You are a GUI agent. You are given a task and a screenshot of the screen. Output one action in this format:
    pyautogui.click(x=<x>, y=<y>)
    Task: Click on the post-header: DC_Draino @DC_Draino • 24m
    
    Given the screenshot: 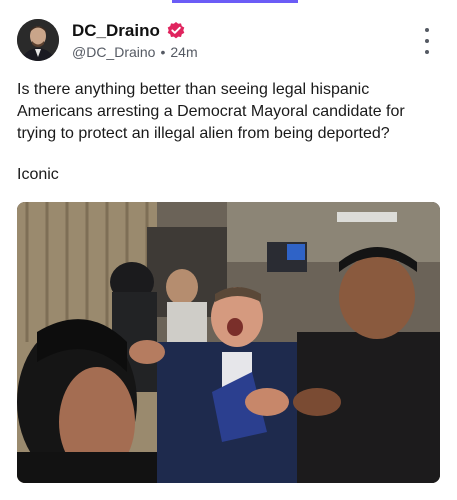 What is the action you would take?
    pyautogui.click(x=135, y=40)
    